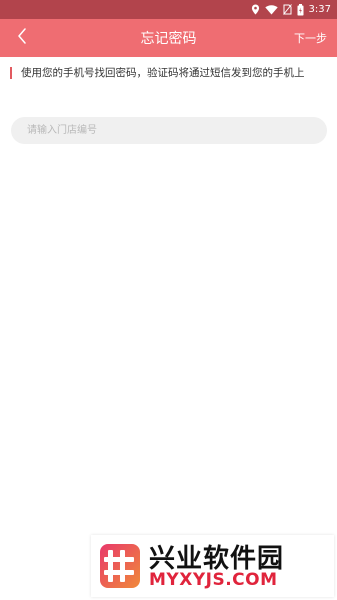 The width and height of the screenshot is (337, 600). I want to click on watermark-url: MYXYJS.COM, so click(213, 580).